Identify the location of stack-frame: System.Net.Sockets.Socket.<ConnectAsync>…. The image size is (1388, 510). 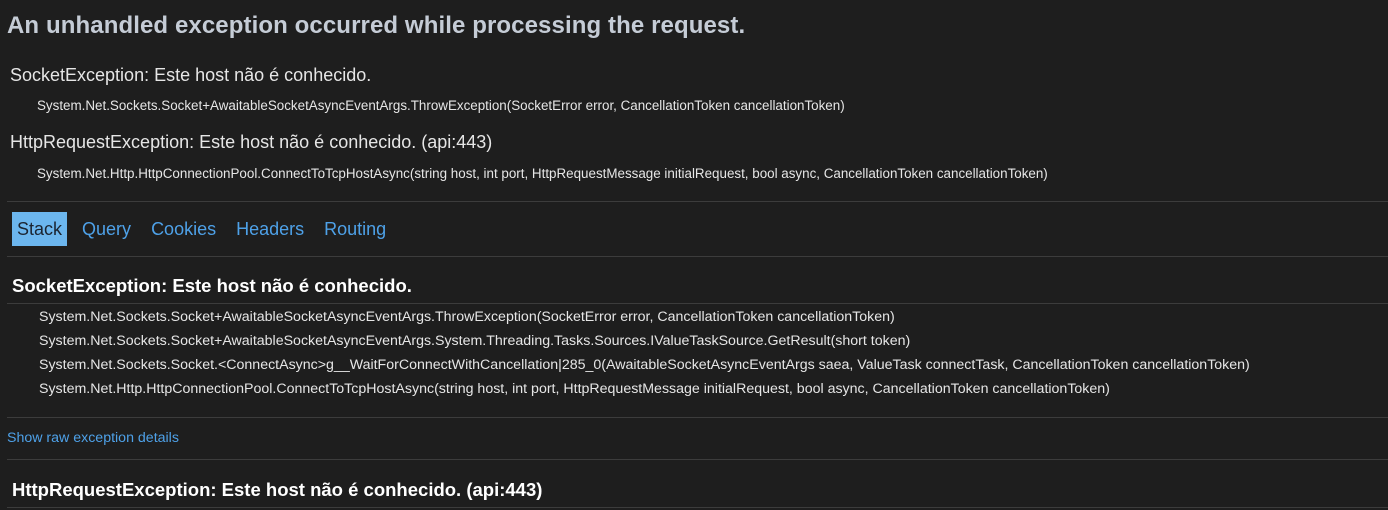
(644, 365).